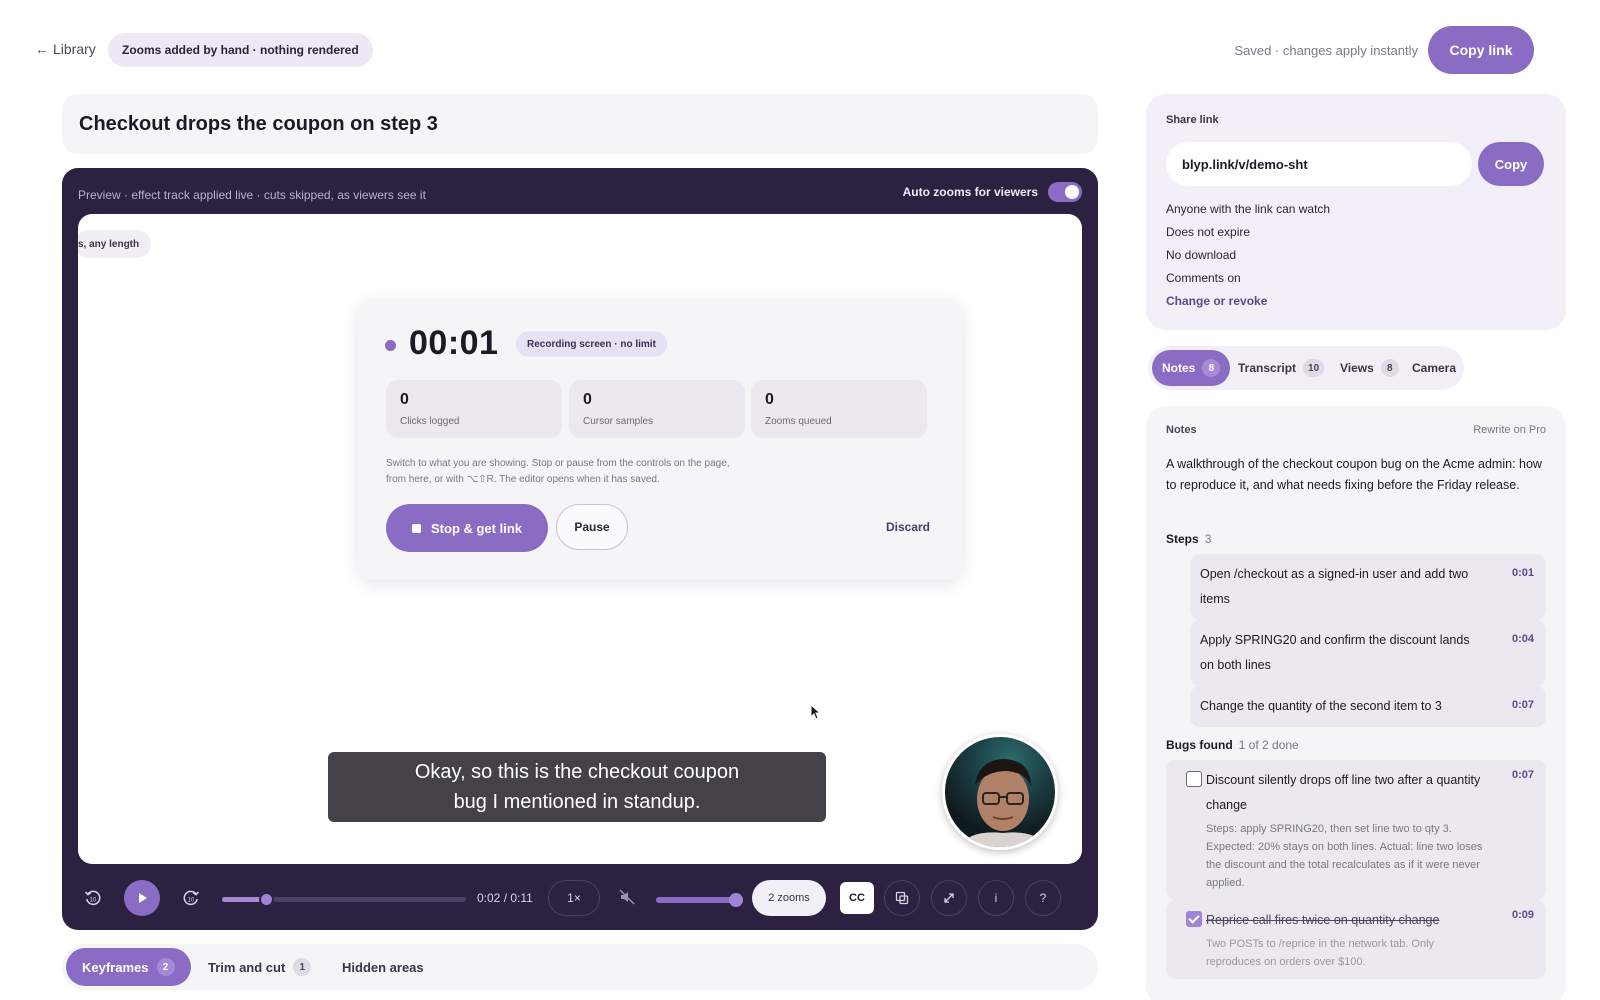  I want to click on volume-knob, so click(736, 900).